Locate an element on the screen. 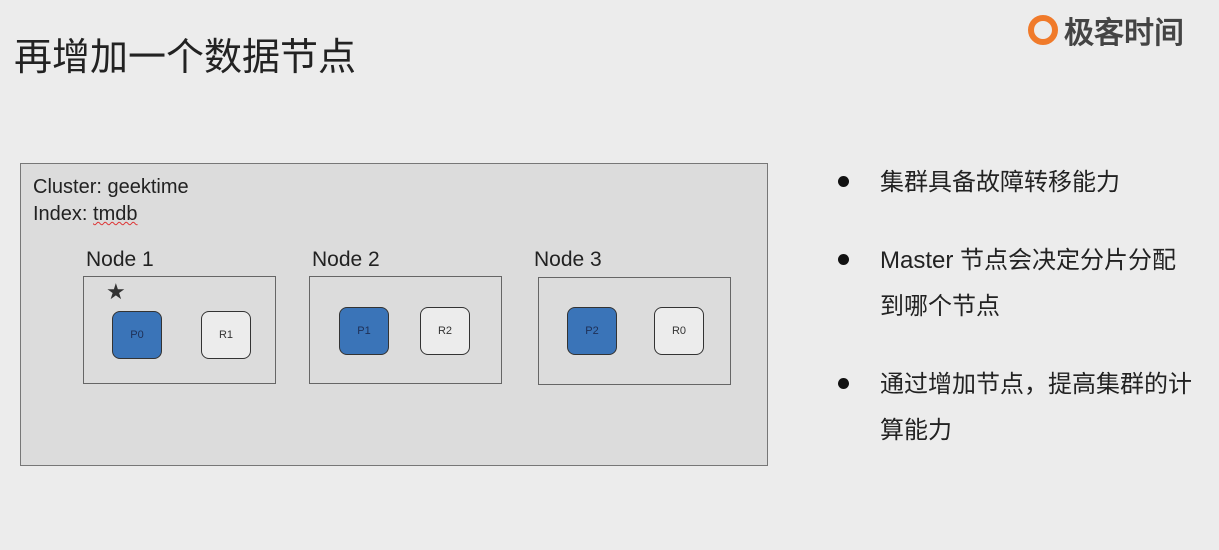  index-line: Index: tmdb is located at coordinates (85, 214).